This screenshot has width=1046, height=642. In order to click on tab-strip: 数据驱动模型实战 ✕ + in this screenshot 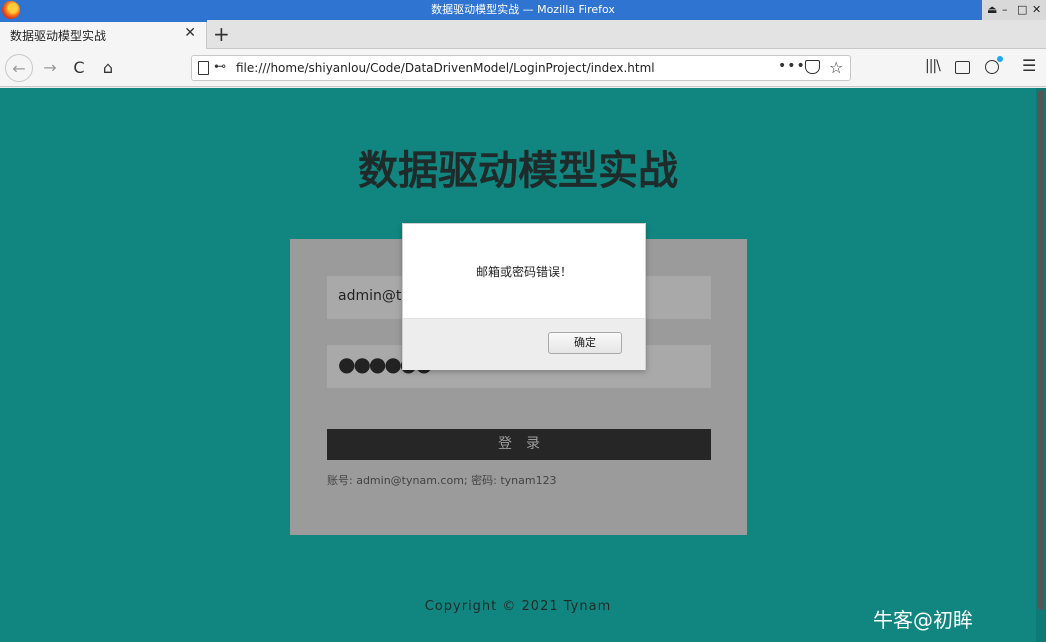, I will do `click(523, 34)`.